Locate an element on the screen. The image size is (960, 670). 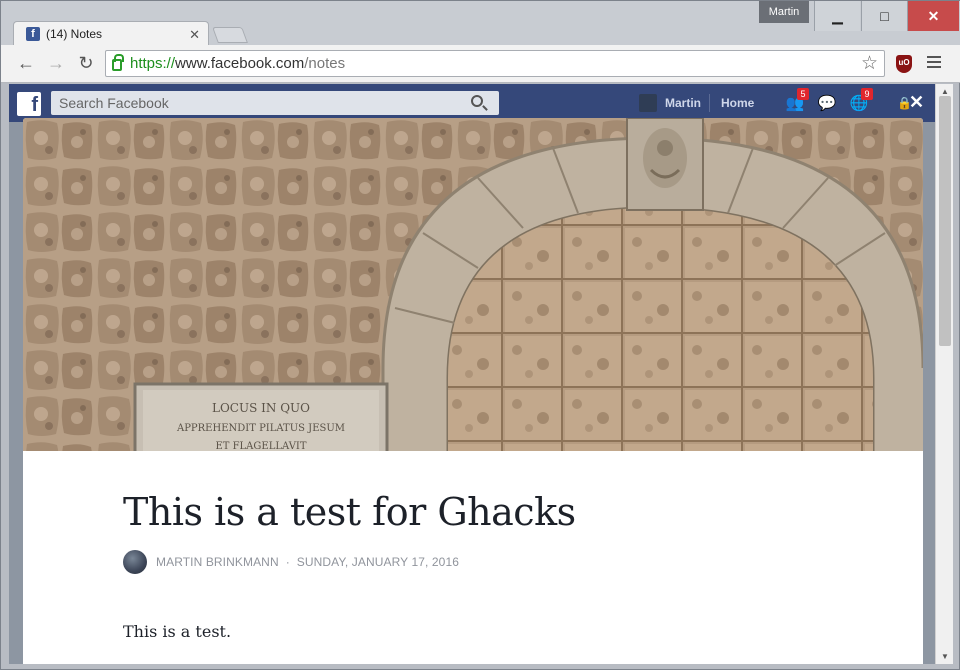
friend-requests-badge: 5 is located at coordinates (803, 94).